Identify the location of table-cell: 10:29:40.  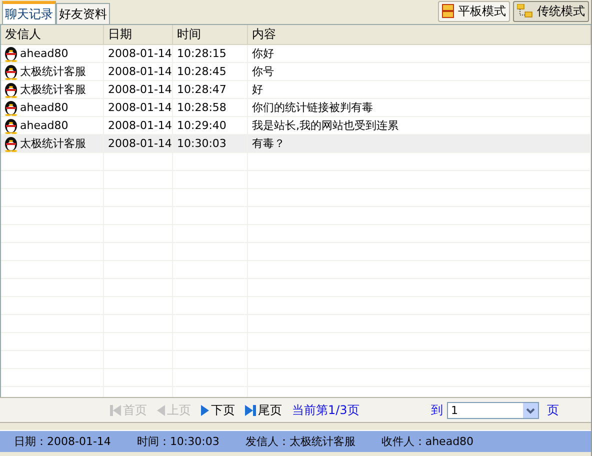
(210, 125).